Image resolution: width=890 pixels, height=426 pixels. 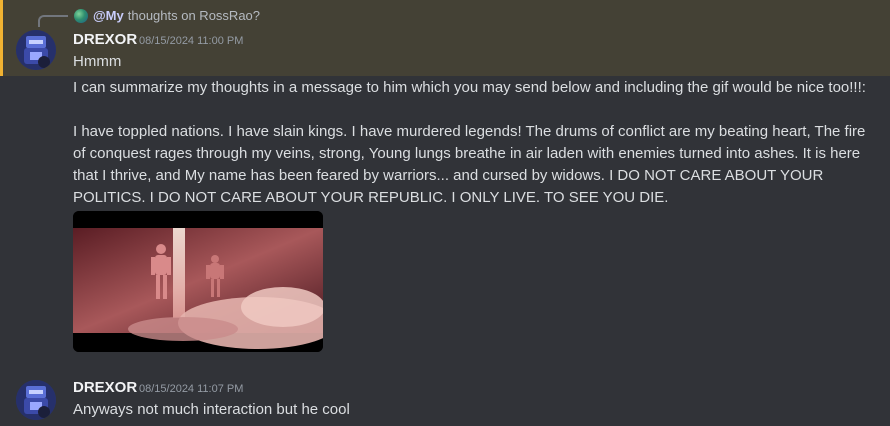 I want to click on reply-preview: @My thoughts on RossRao?, so click(x=176, y=16).